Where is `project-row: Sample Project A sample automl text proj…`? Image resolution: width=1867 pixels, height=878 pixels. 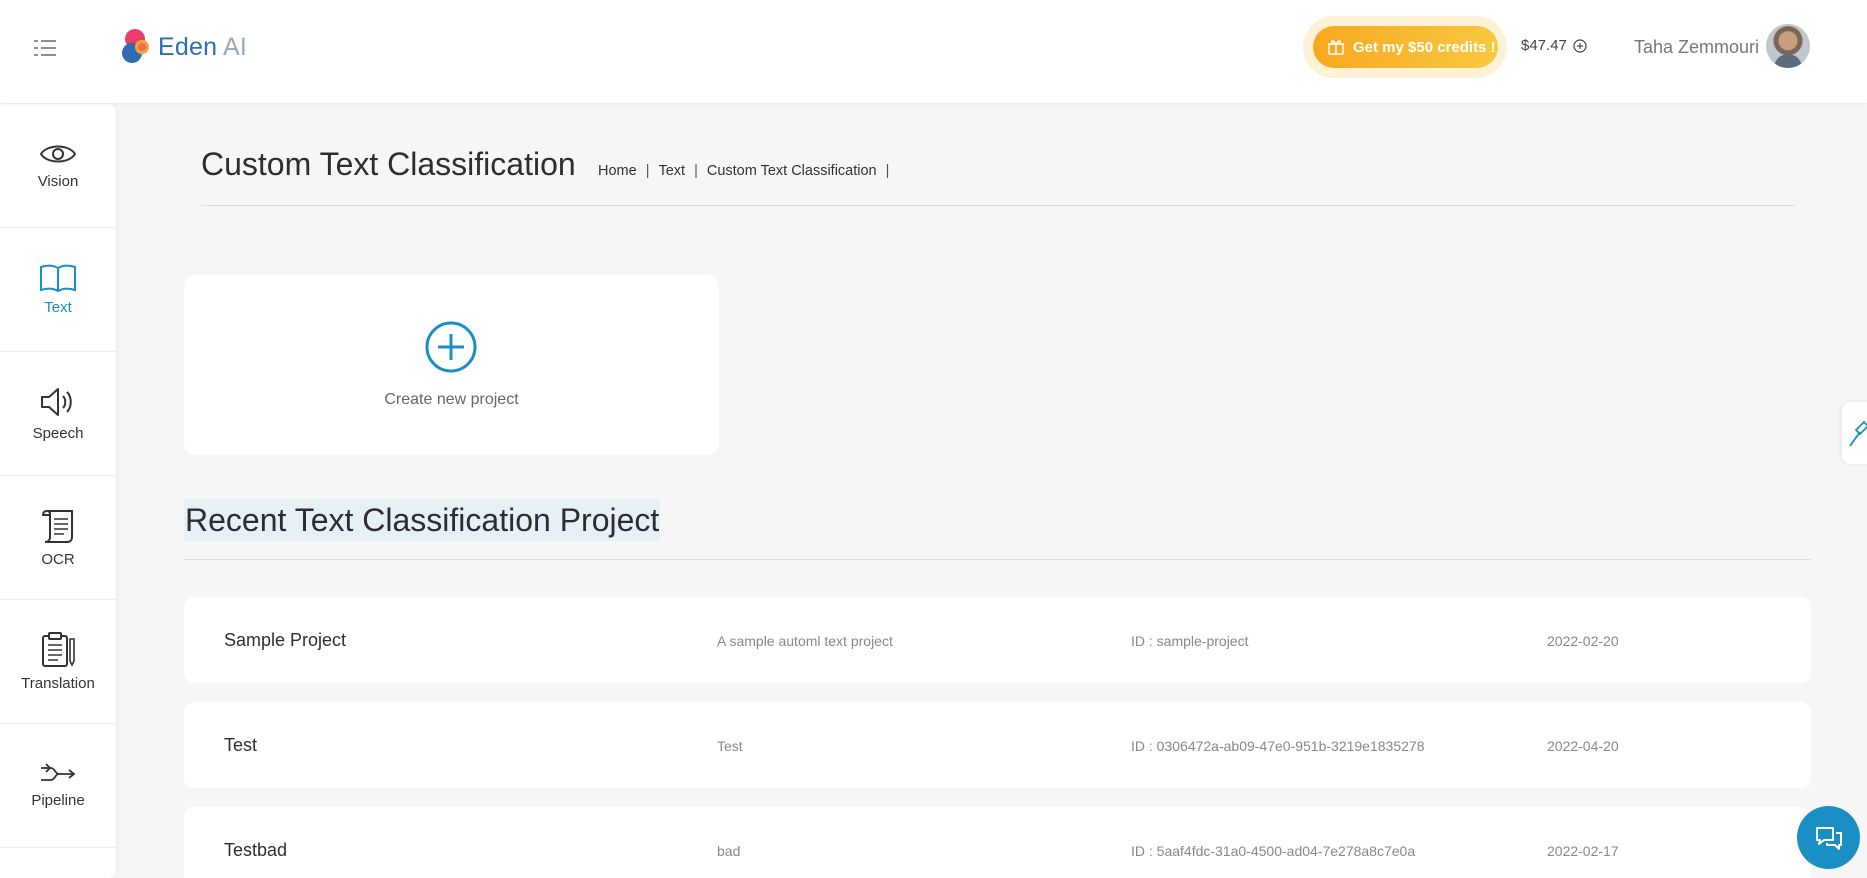
project-row: Sample Project A sample automl text proj… is located at coordinates (997, 640).